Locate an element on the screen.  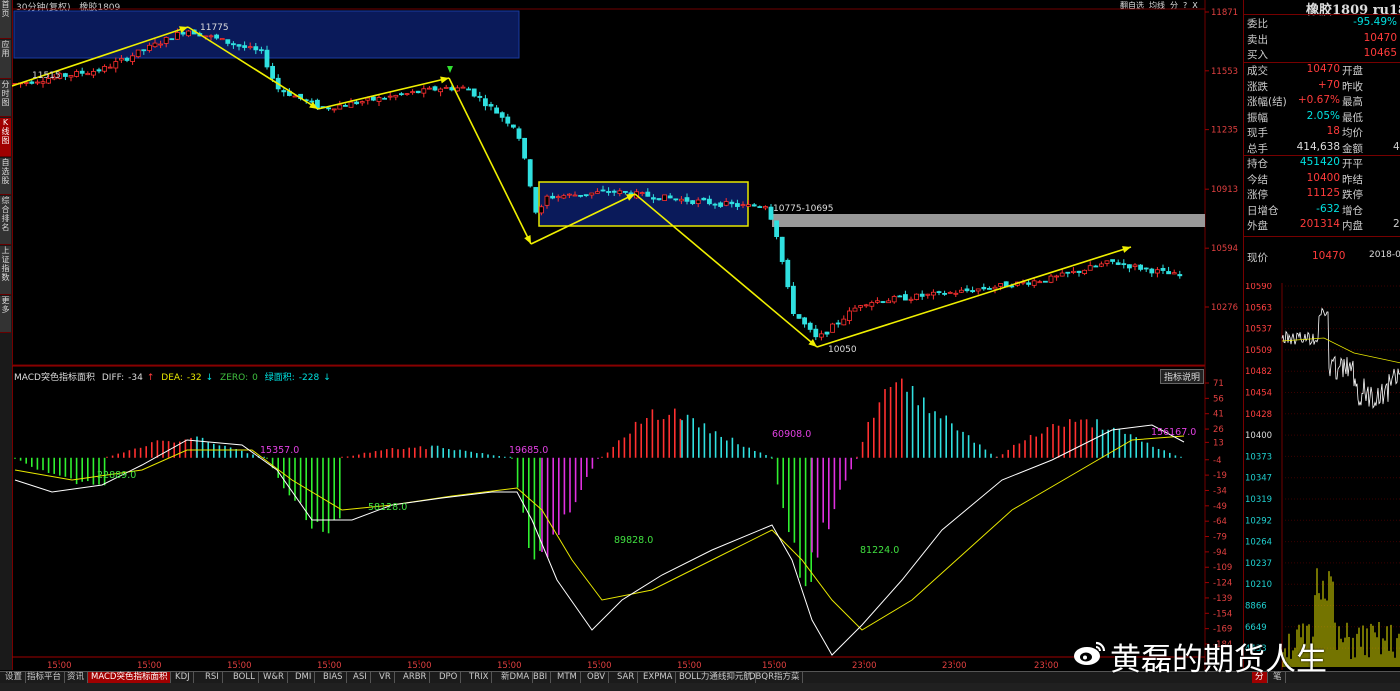
indicator-tab-21: BOLL力通线抑元航 is located at coordinates (716, 677).